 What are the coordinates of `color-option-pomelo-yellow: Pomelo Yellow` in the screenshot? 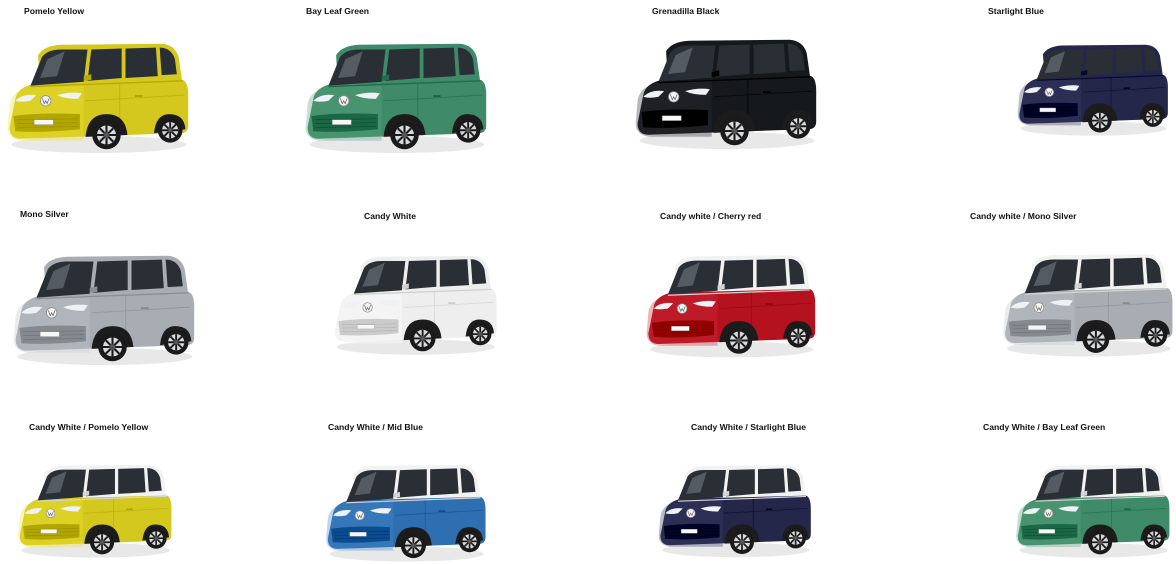 It's located at (147, 93).